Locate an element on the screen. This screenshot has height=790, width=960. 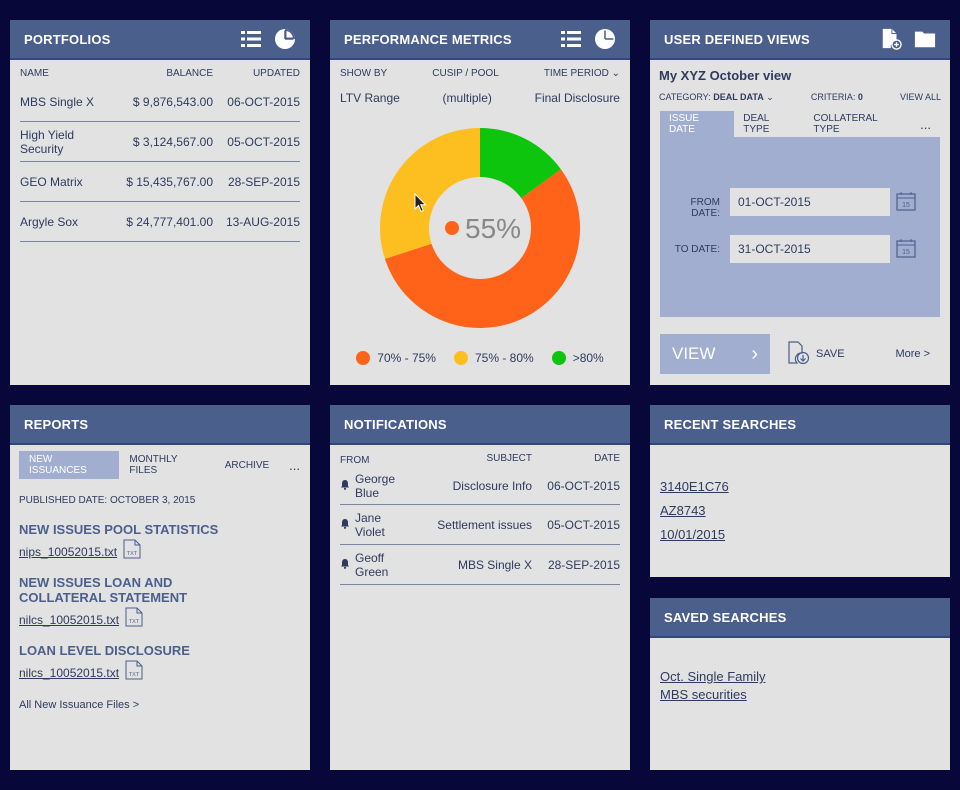
saved-search-link: MBS securities is located at coordinates (703, 694).